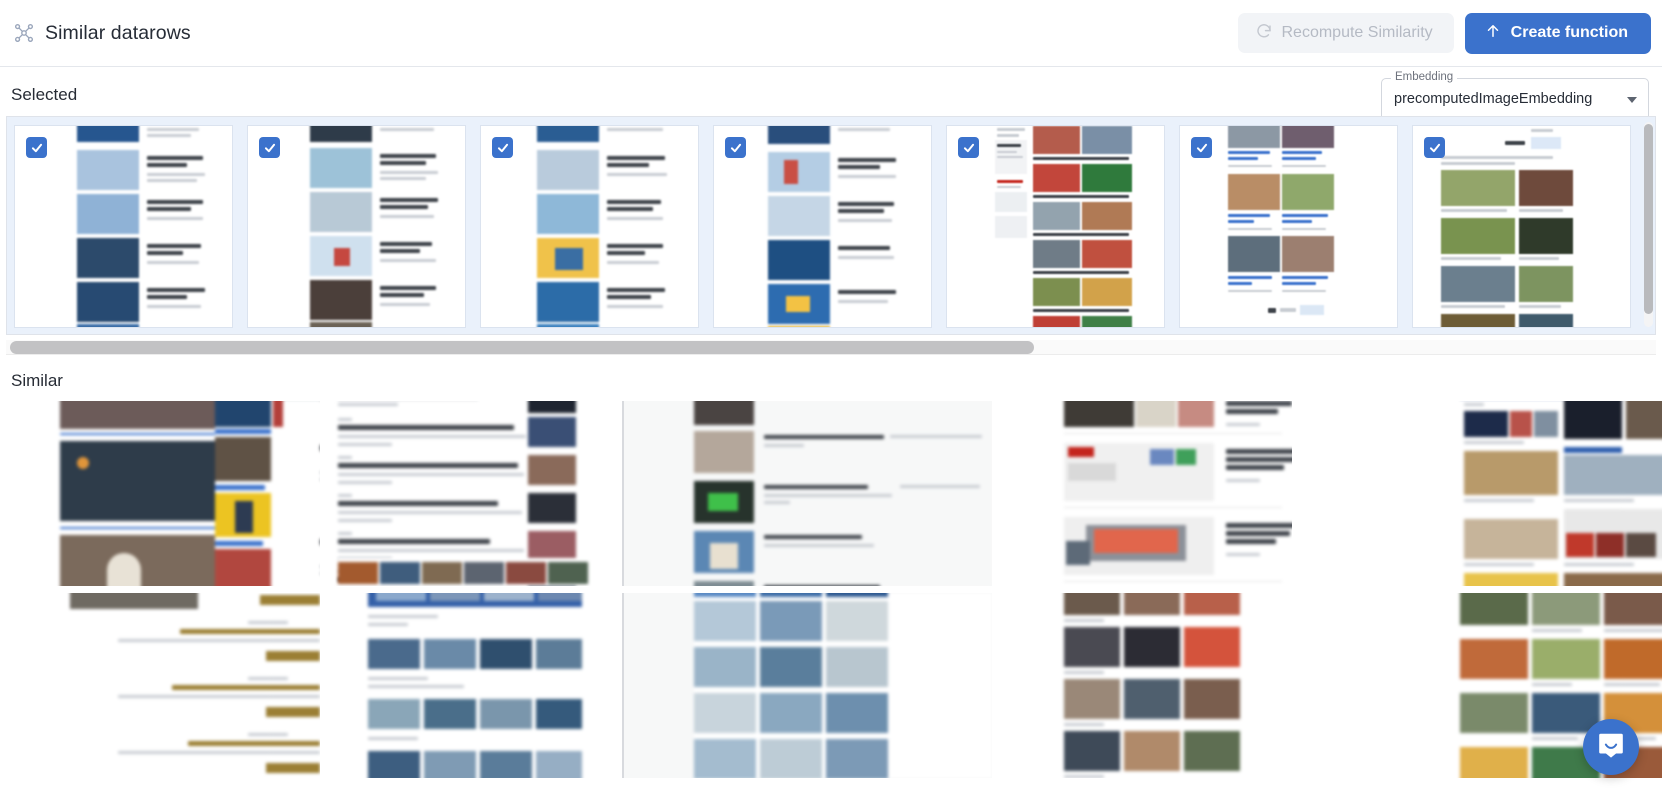  Describe the element at coordinates (1632, 100) in the screenshot. I see `chevron-down-icon` at that location.